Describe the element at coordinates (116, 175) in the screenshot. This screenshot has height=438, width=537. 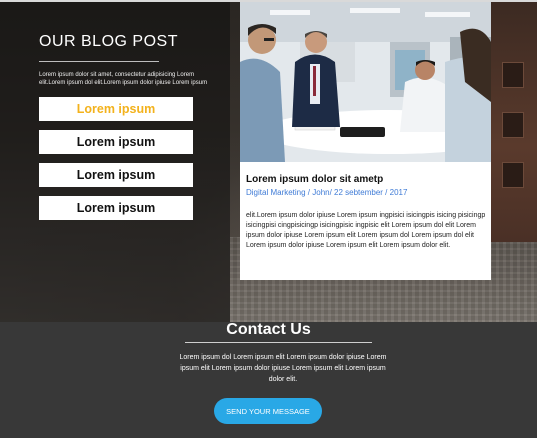
I see `blog-menu-item-3: Lorem ipsum` at that location.